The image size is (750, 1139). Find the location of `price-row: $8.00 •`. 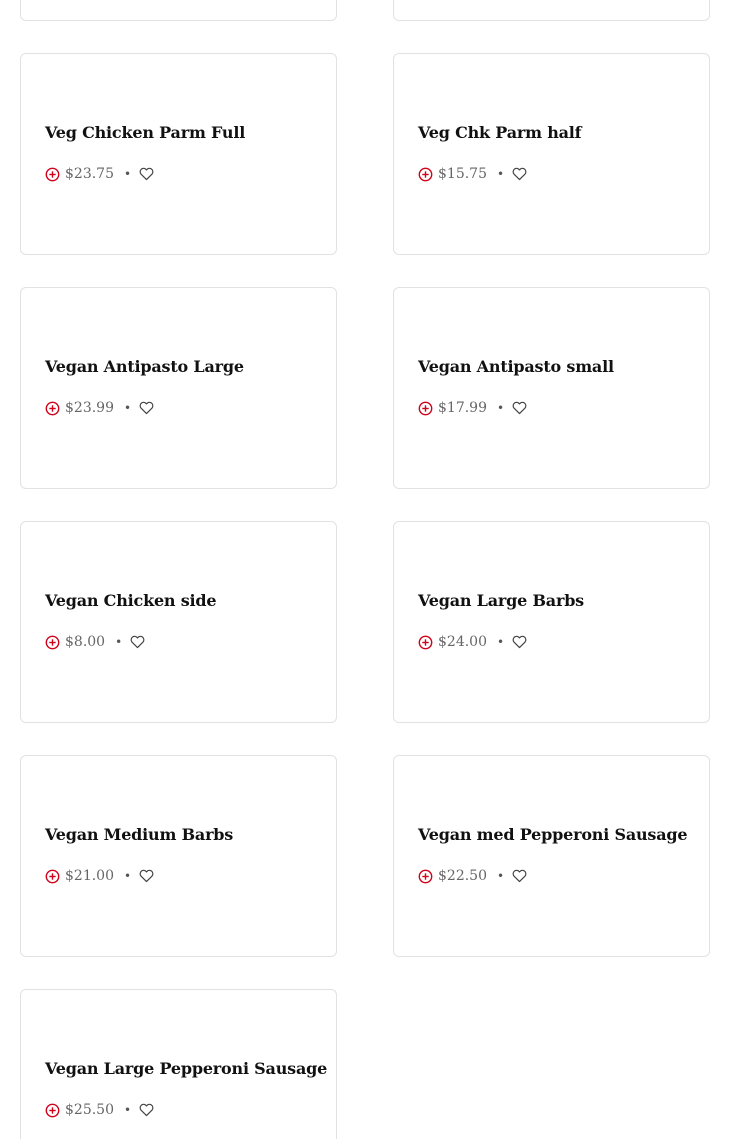

price-row: $8.00 • is located at coordinates (95, 642).